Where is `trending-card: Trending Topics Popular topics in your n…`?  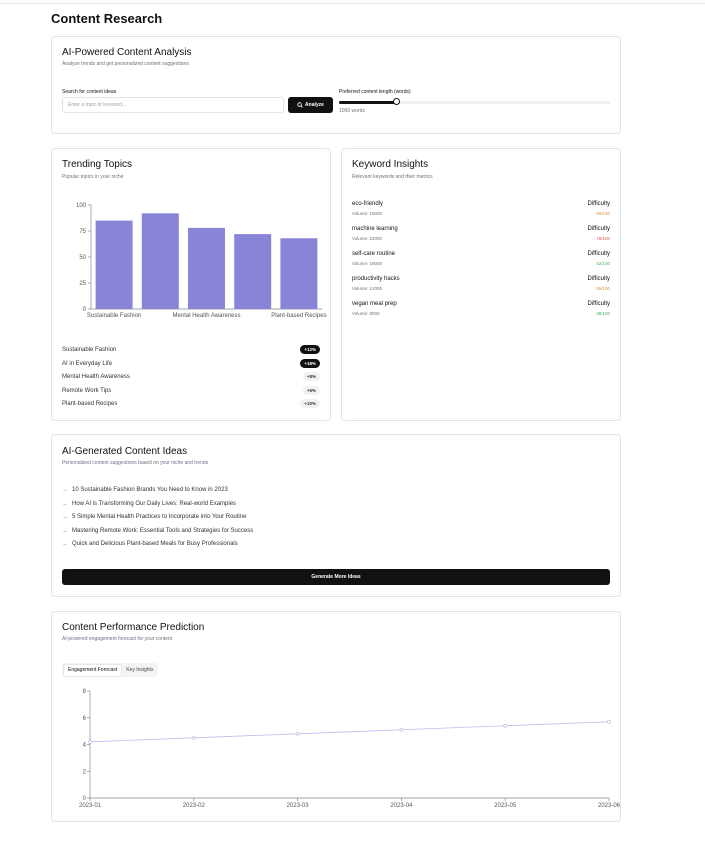
trending-card: Trending Topics Popular topics in your n… is located at coordinates (191, 284).